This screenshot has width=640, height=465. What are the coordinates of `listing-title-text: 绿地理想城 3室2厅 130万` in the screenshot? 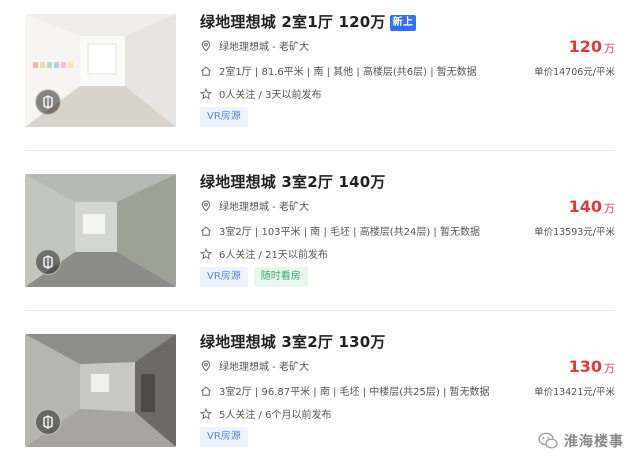 It's located at (293, 342).